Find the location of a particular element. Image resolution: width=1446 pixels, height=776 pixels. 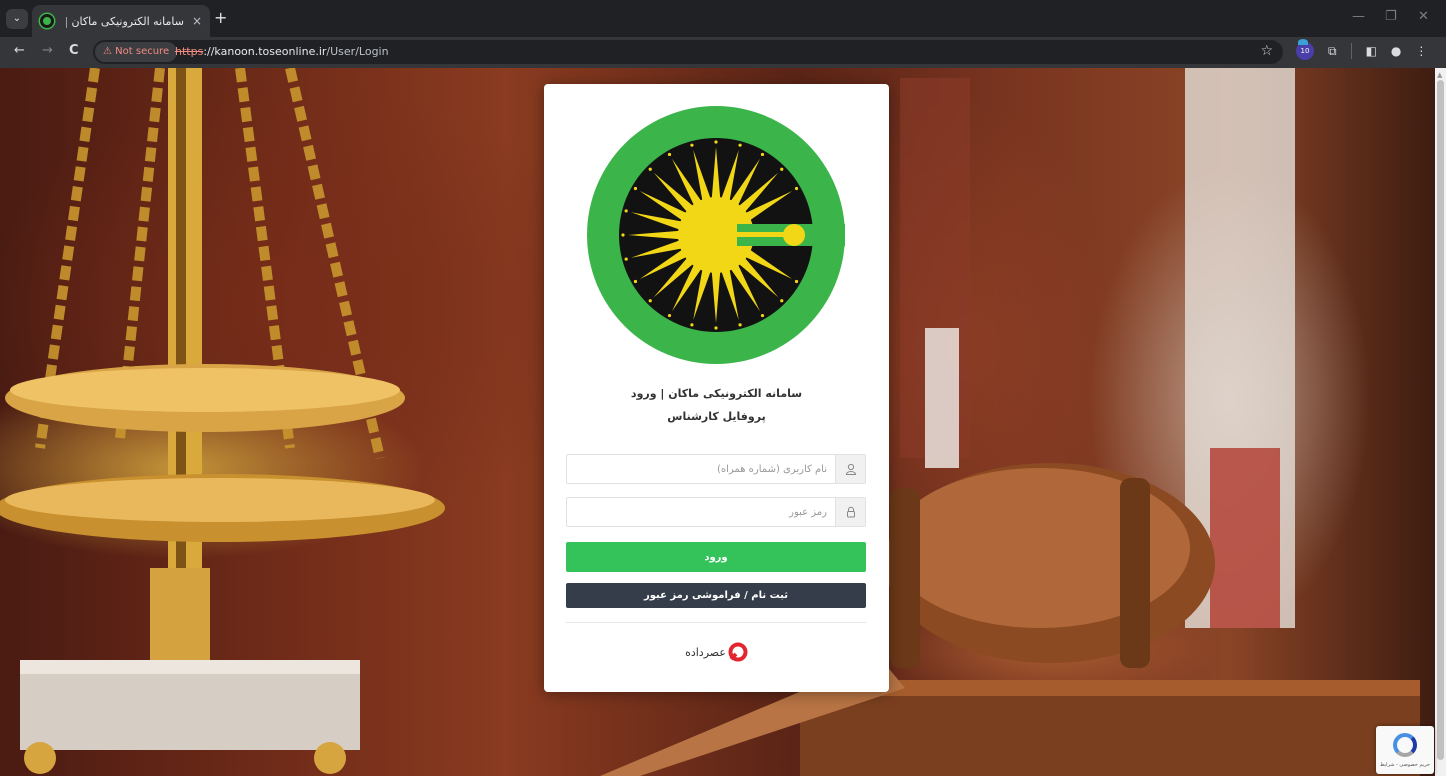

user-icon is located at coordinates (850, 469).